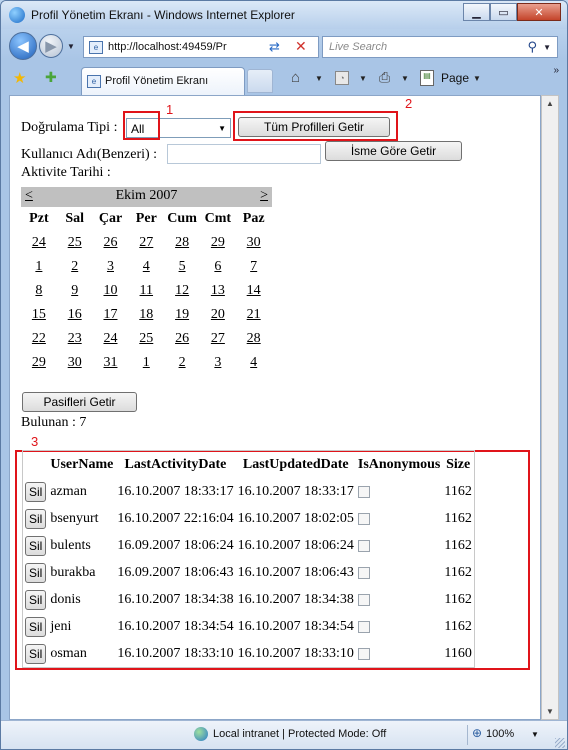 The width and height of the screenshot is (568, 750). I want to click on calendar-day: 15, so click(39, 315).